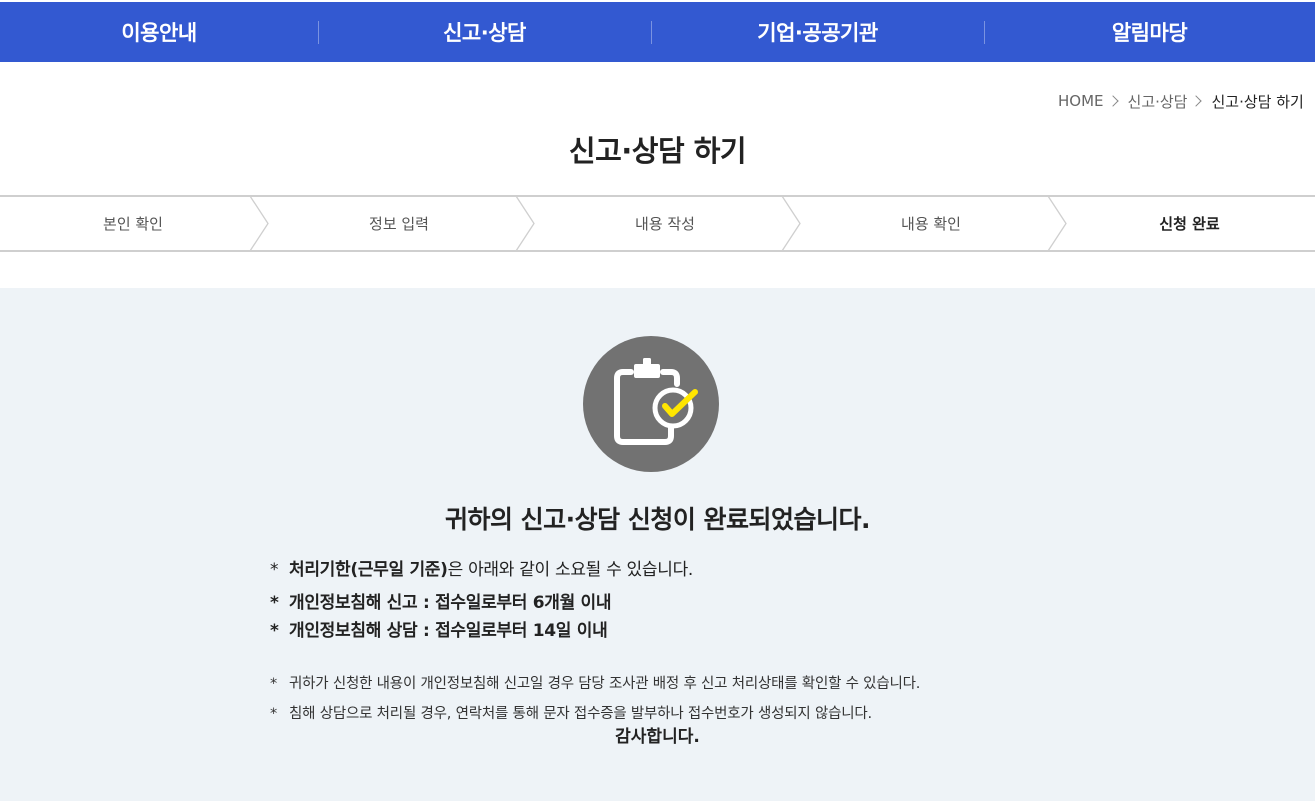  What do you see at coordinates (657, 519) in the screenshot?
I see `completion-message: 귀하의 신고·상담 신청이 완료되었습니다.` at bounding box center [657, 519].